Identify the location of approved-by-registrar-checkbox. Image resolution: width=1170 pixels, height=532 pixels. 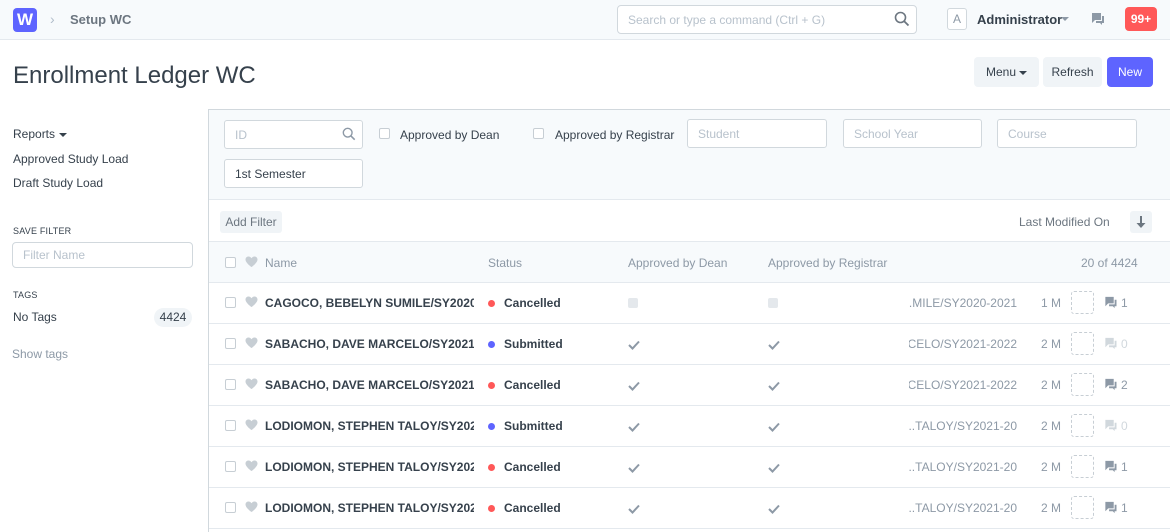
(538, 133).